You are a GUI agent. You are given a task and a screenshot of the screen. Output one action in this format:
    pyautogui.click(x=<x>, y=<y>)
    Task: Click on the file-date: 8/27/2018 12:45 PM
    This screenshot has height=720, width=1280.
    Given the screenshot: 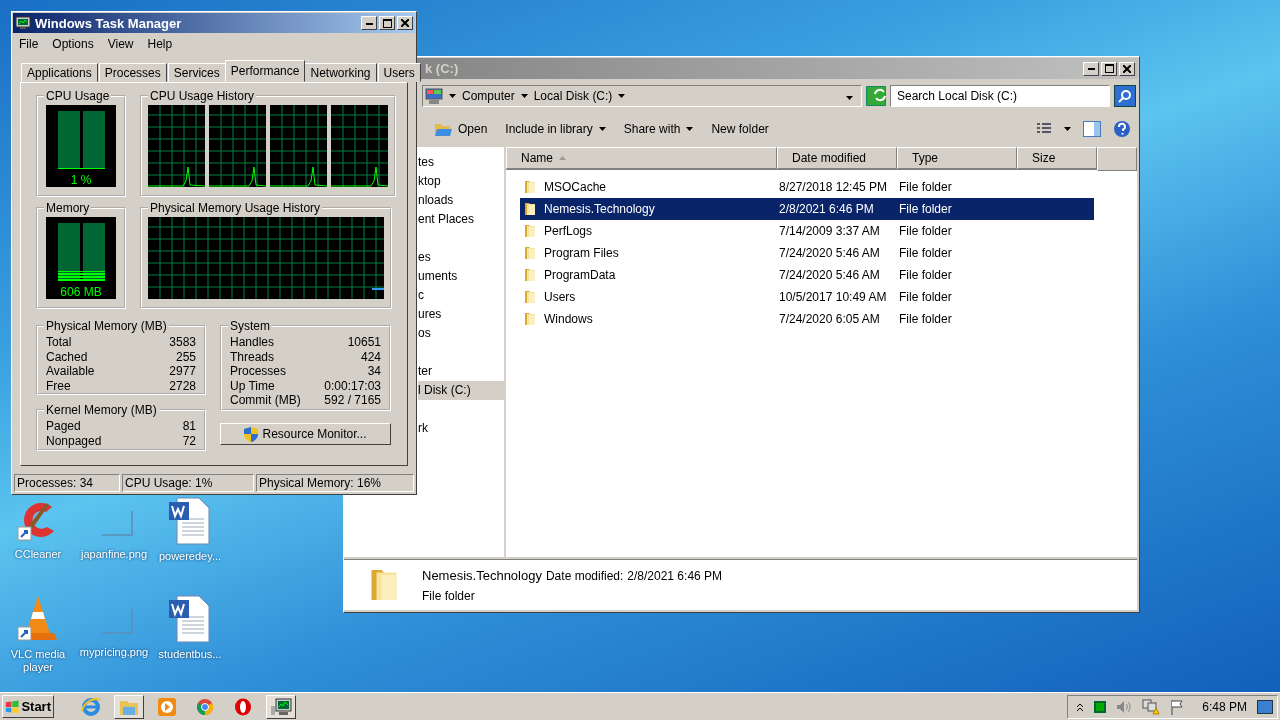 What is the action you would take?
    pyautogui.click(x=834, y=187)
    